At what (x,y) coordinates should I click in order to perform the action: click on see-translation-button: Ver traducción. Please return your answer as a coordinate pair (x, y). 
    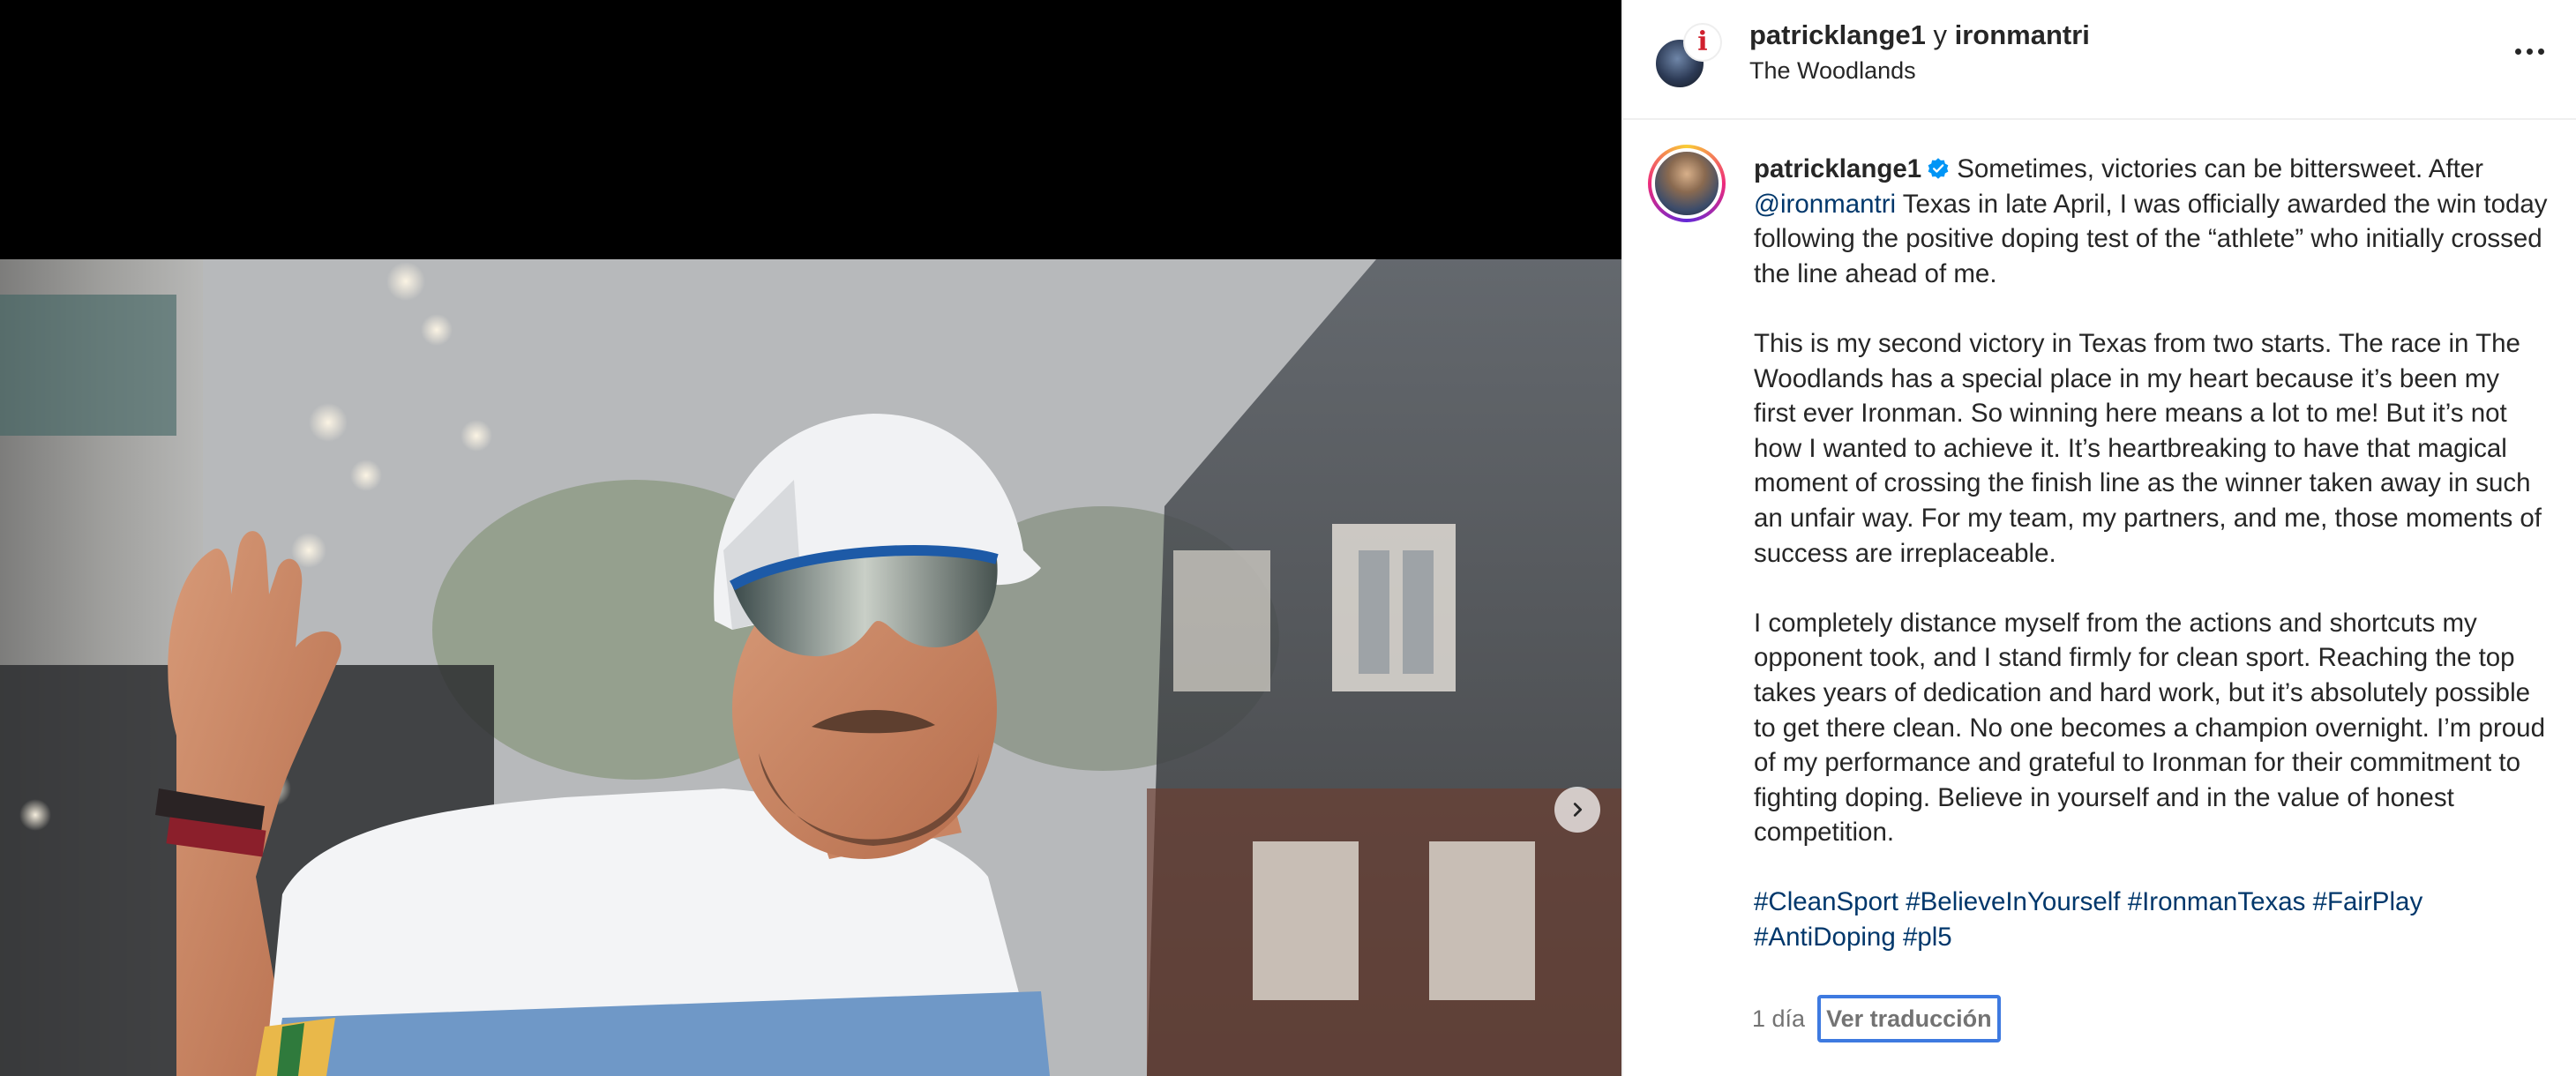
    Looking at the image, I should click on (1909, 1018).